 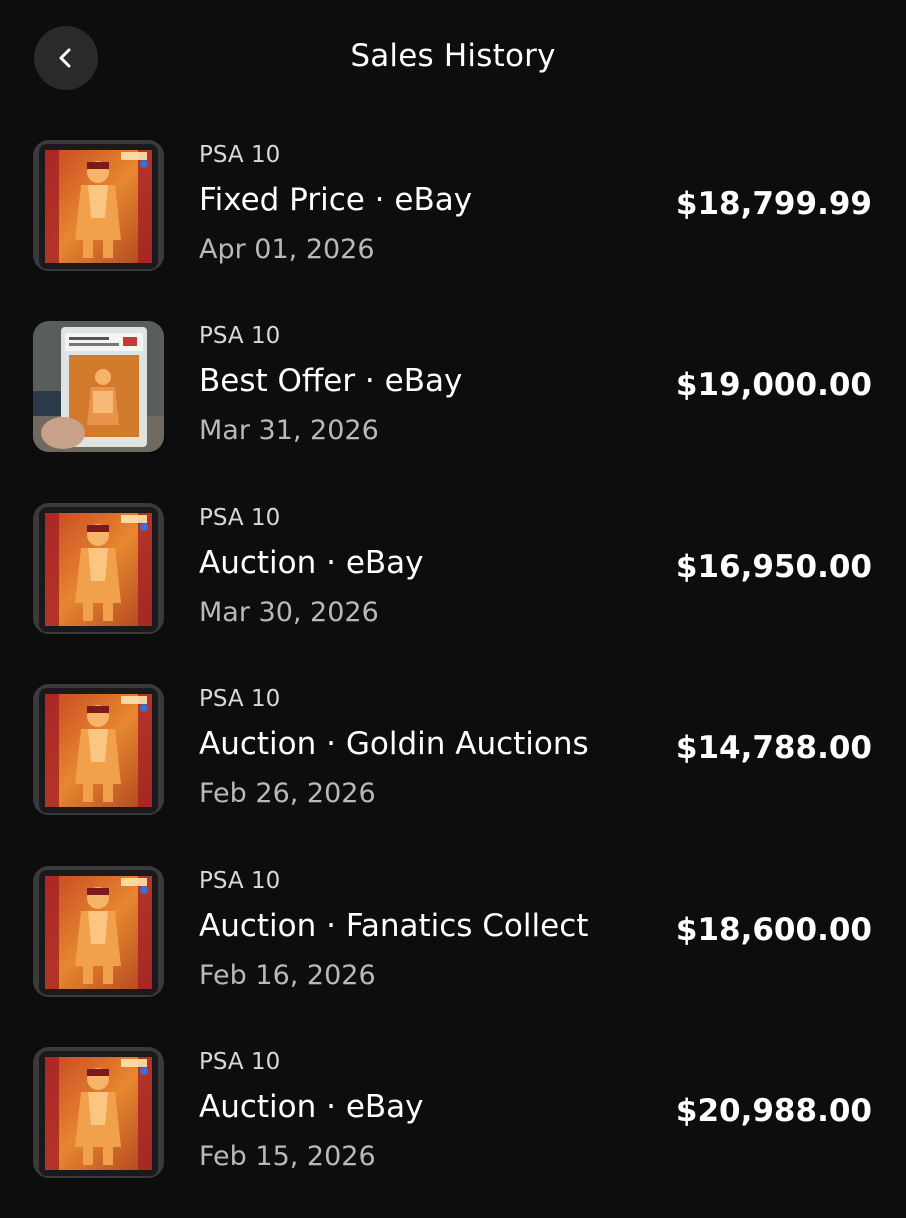 What do you see at coordinates (287, 794) in the screenshot?
I see `sale-date-label: Feb 26, 2026` at bounding box center [287, 794].